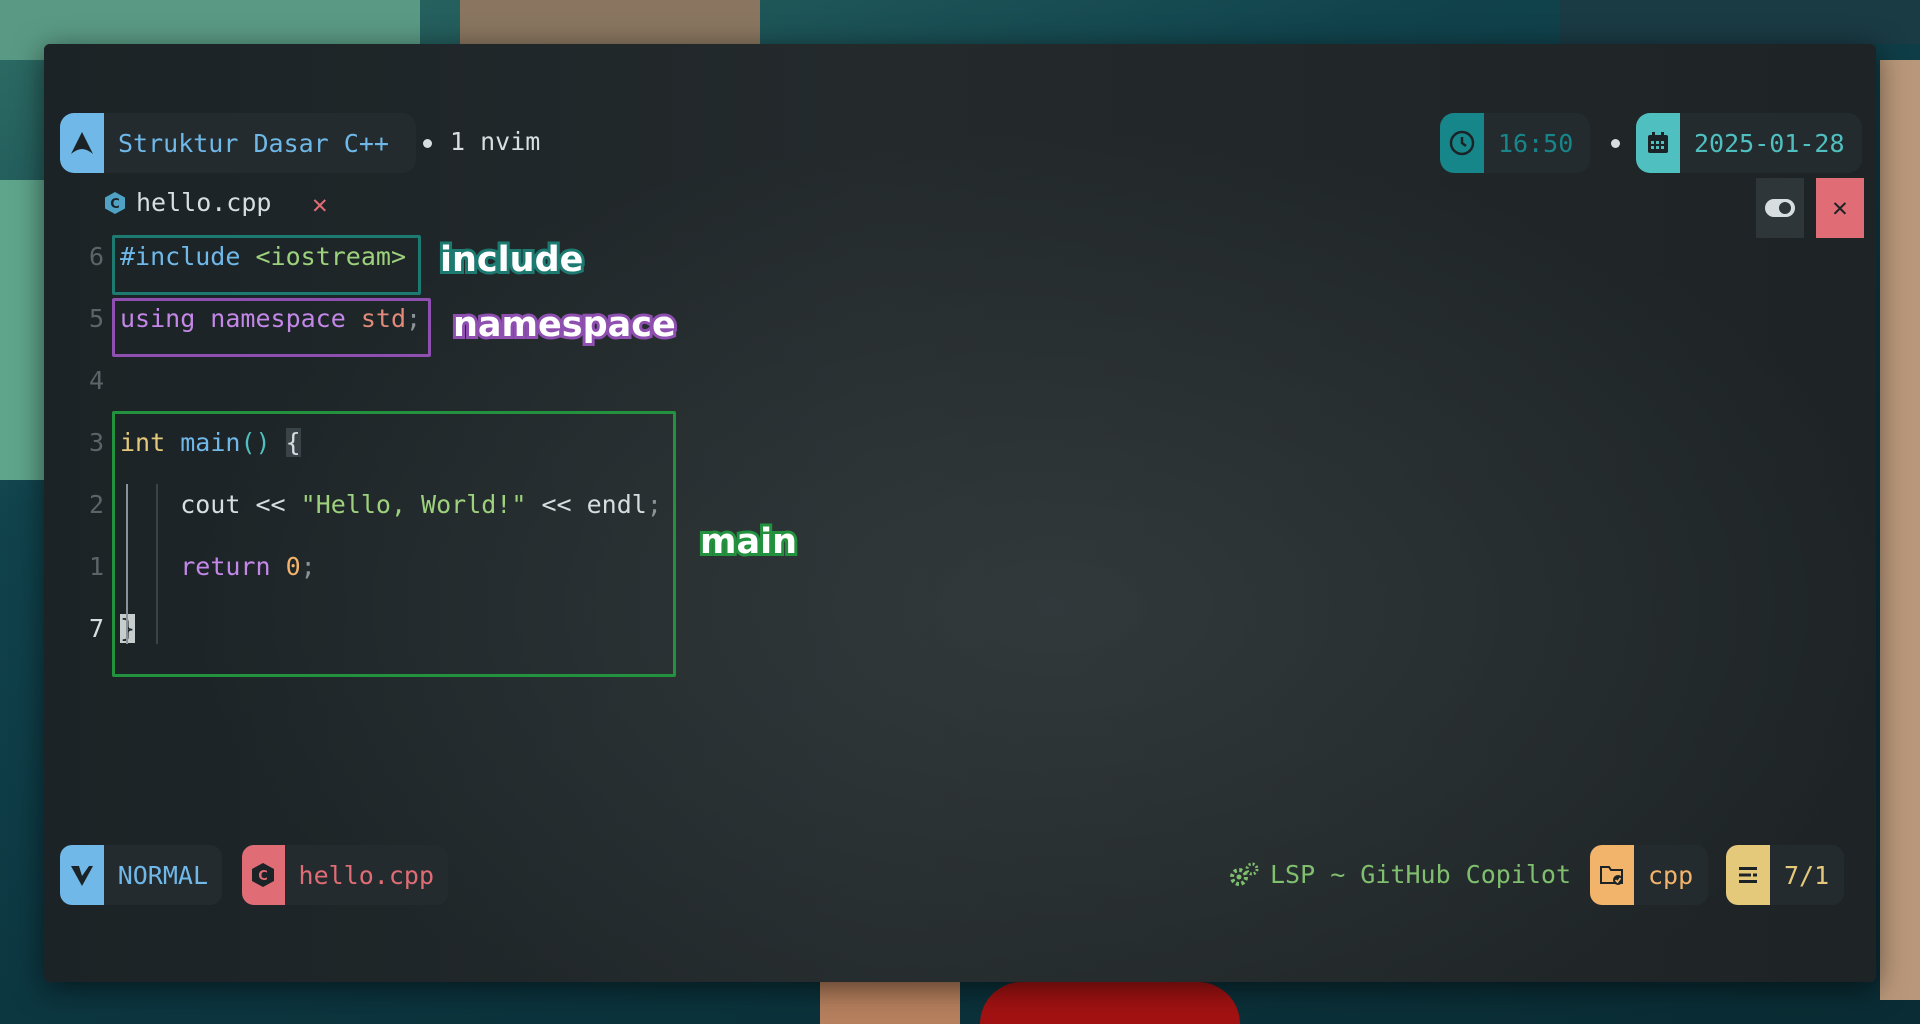 The height and width of the screenshot is (1024, 1920). Describe the element at coordinates (1612, 875) in the screenshot. I see `folder-check-icon` at that location.